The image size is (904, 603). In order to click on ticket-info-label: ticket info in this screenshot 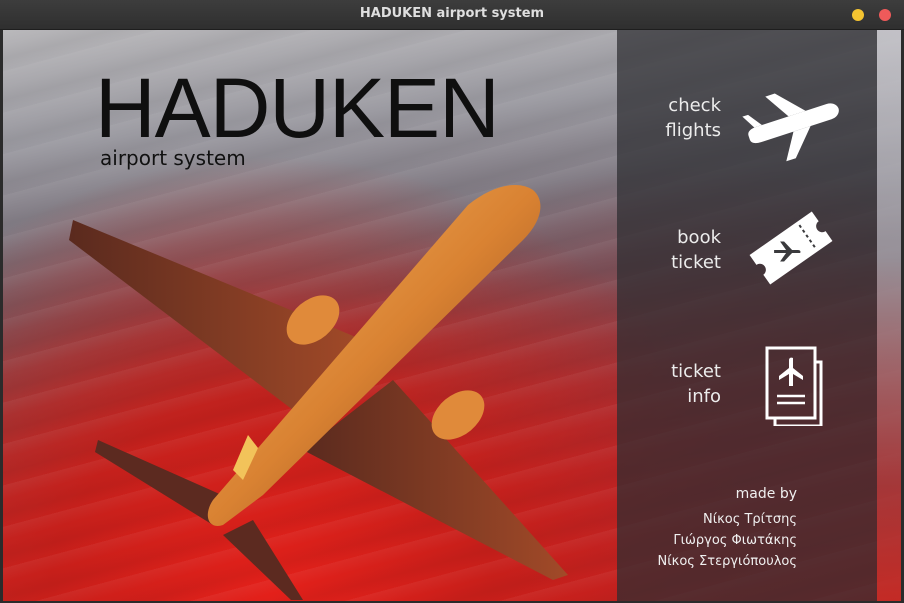, I will do `click(696, 384)`.